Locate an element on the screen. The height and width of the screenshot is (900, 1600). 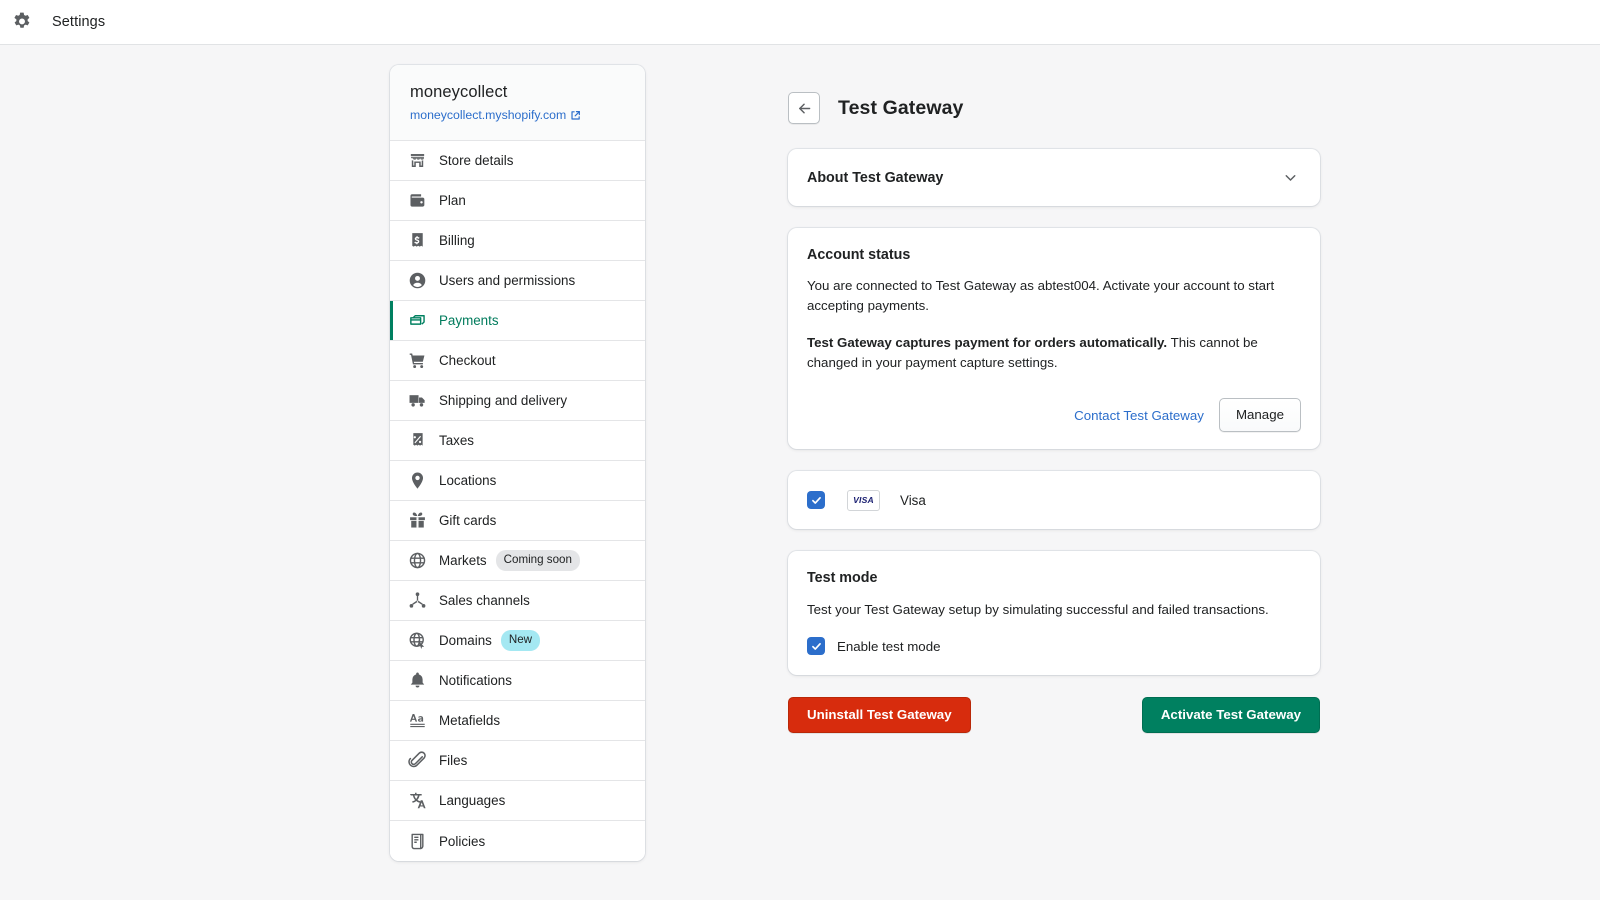
store-name: moneycollect is located at coordinates (459, 92).